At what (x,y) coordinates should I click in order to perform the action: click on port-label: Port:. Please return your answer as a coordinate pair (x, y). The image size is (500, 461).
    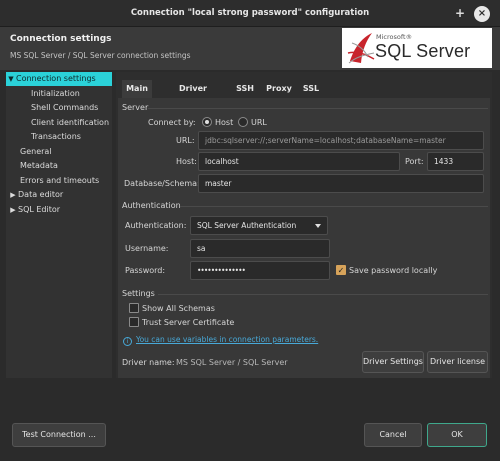
    Looking at the image, I should click on (414, 161).